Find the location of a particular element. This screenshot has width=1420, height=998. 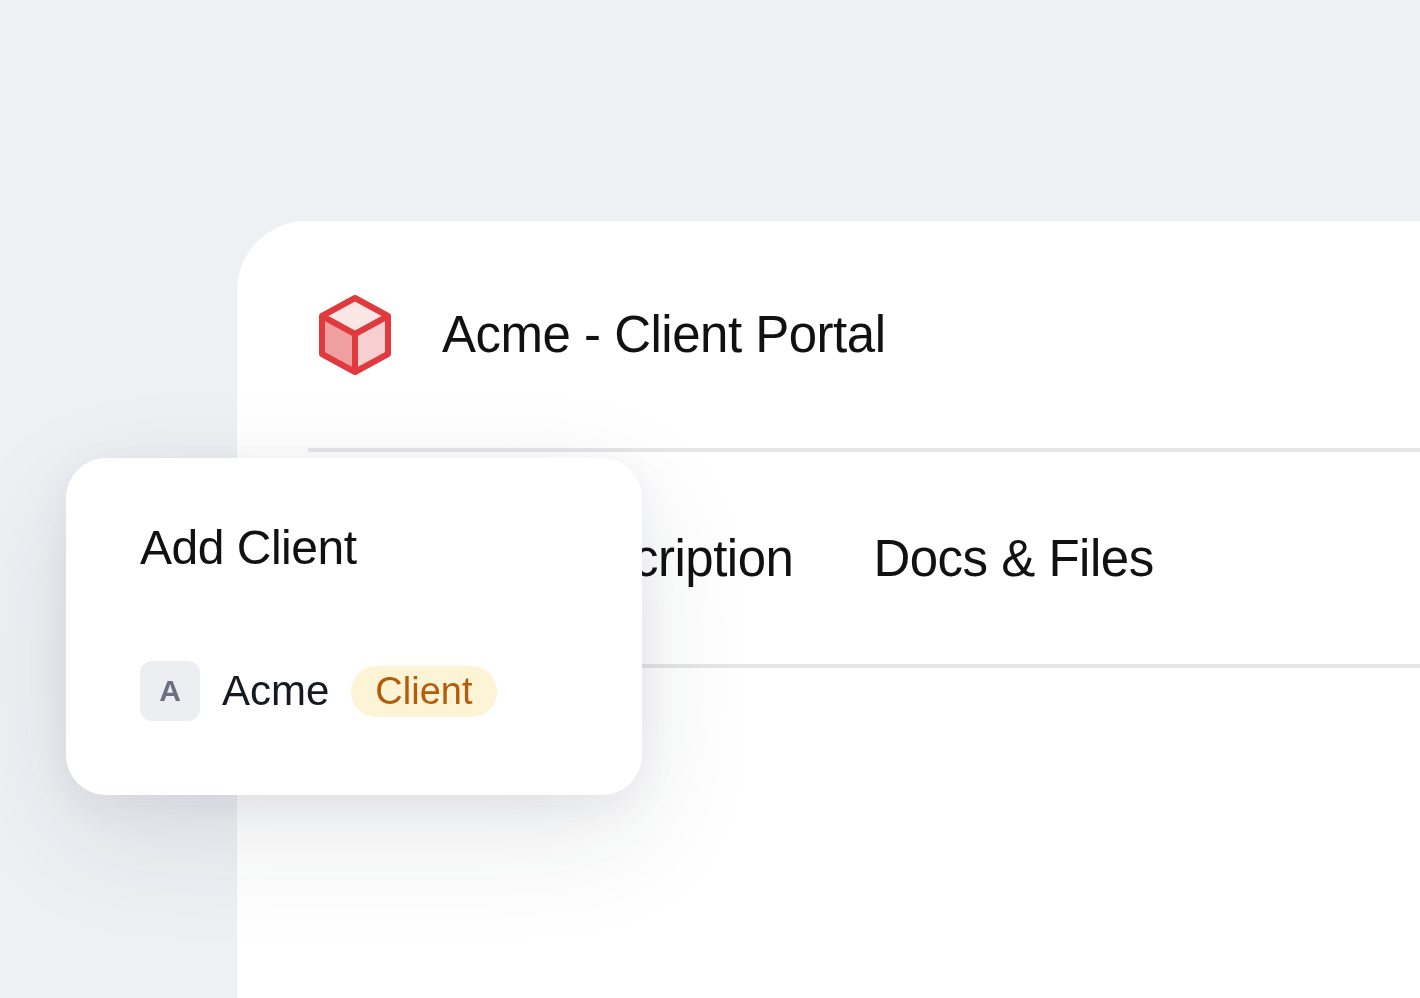

portal-title: Acme - Client Portal is located at coordinates (664, 334).